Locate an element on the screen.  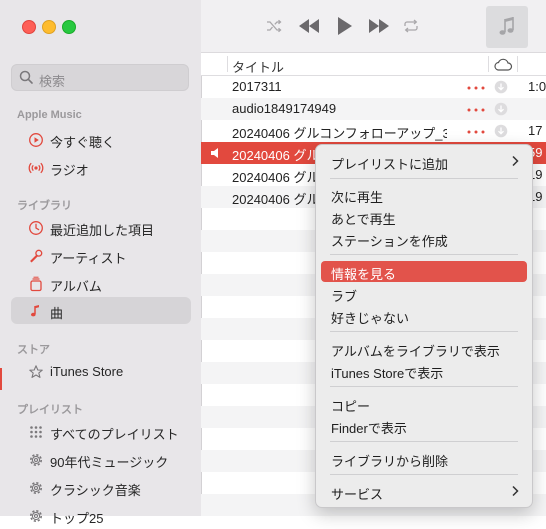
menu-item-love: ラブ is located at coordinates (424, 293).